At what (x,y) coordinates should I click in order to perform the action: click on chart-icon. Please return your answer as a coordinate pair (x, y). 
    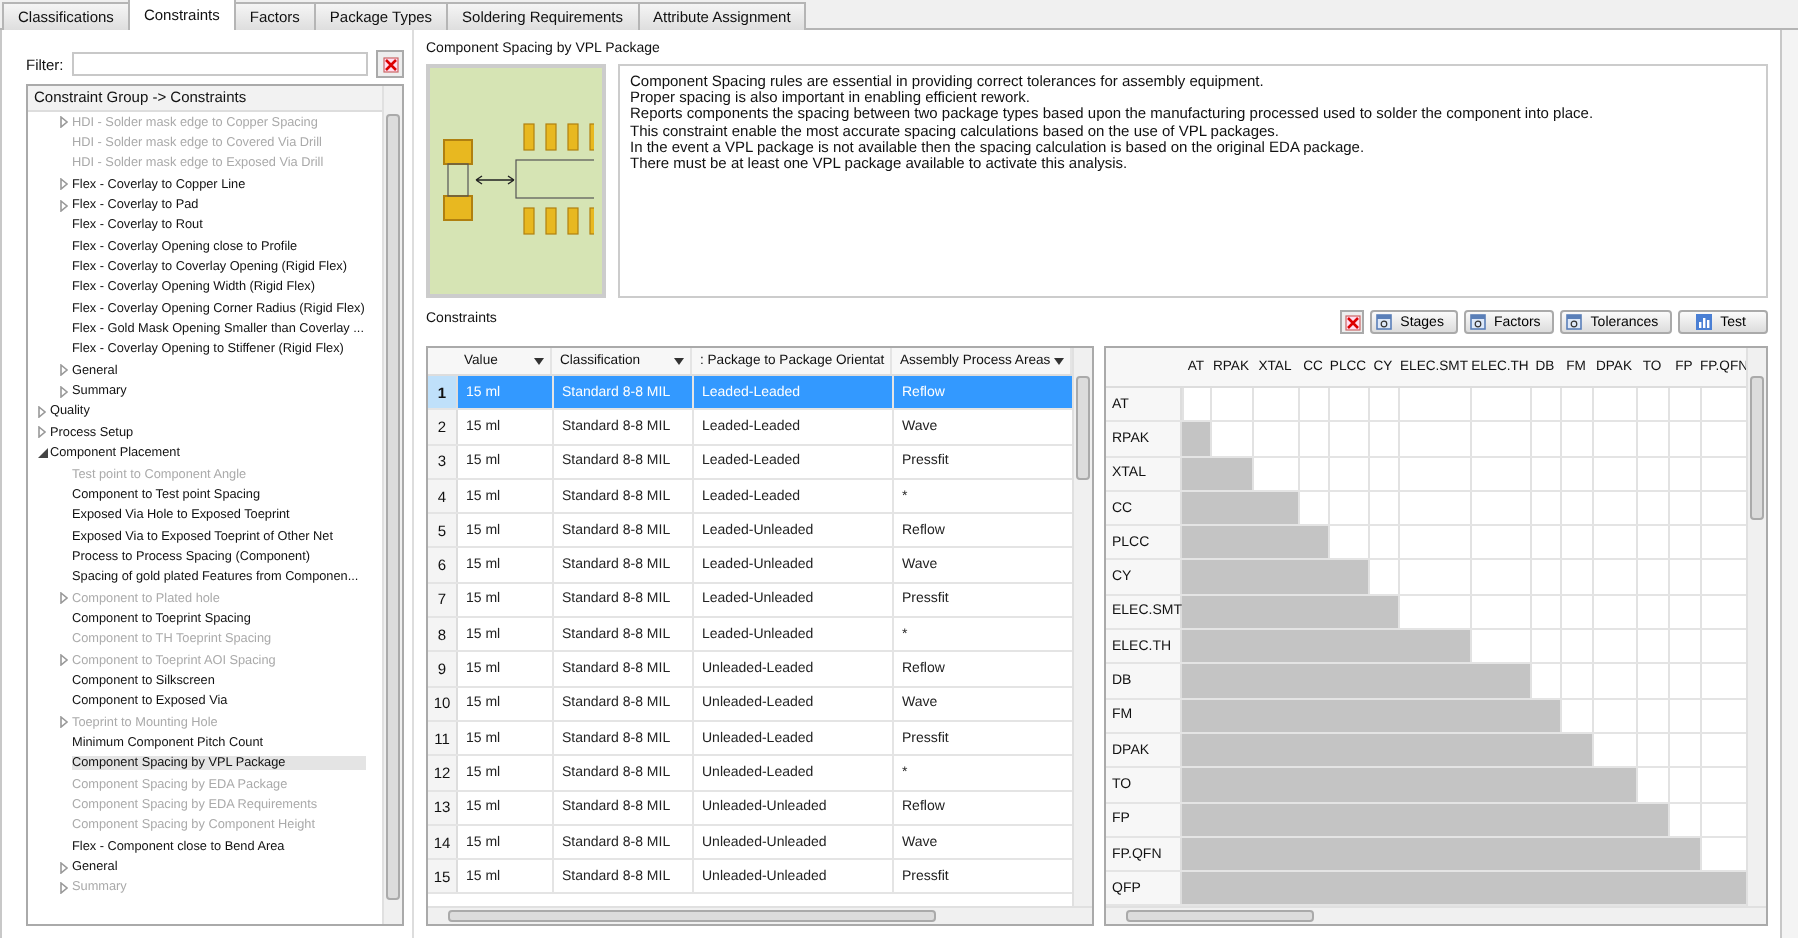
    Looking at the image, I should click on (1704, 322).